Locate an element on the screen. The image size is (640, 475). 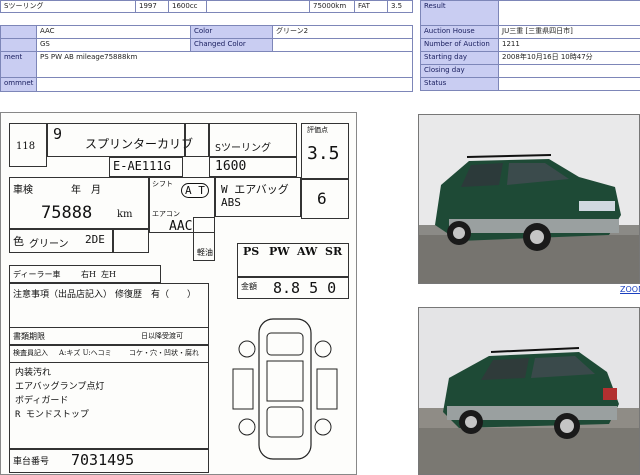
color-char: 色 is located at coordinates (18, 241).